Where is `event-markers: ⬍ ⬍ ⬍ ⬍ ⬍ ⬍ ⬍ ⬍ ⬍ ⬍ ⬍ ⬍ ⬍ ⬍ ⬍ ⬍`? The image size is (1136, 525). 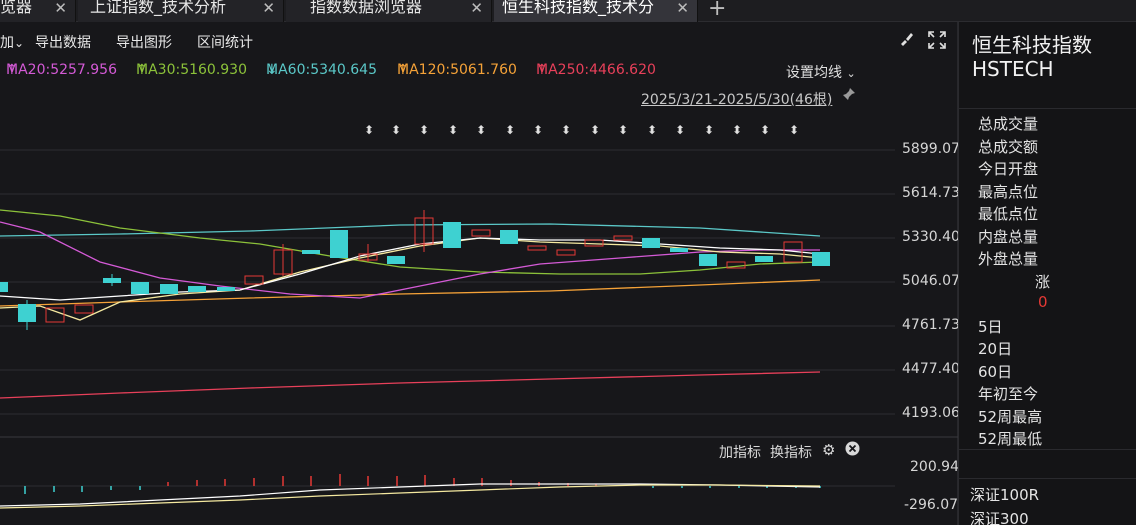
event-markers: ⬍ ⬍ ⬍ ⬍ ⬍ ⬍ ⬍ ⬍ ⬍ ⬍ ⬍ ⬍ ⬍ ⬍ ⬍ ⬍ is located at coordinates (581, 130).